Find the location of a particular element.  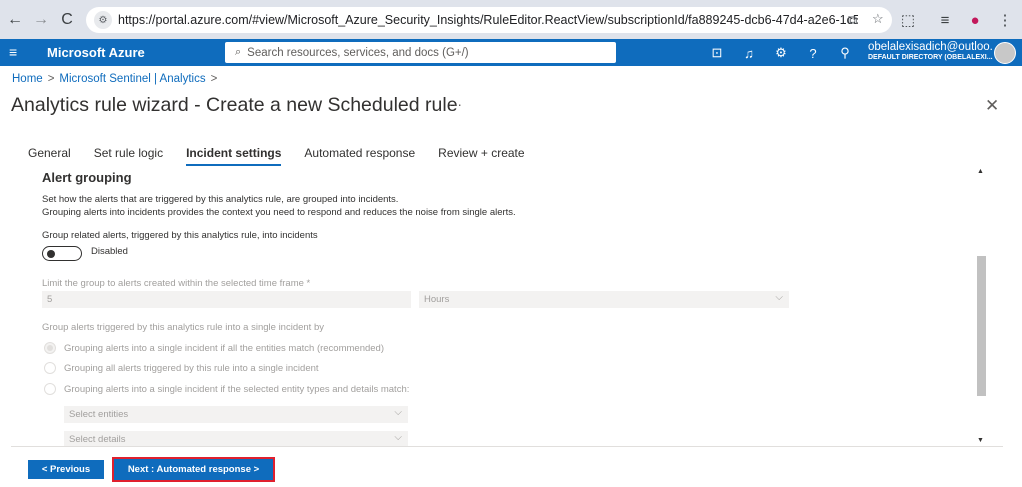

search-icon: ⌕ is located at coordinates (238, 52).